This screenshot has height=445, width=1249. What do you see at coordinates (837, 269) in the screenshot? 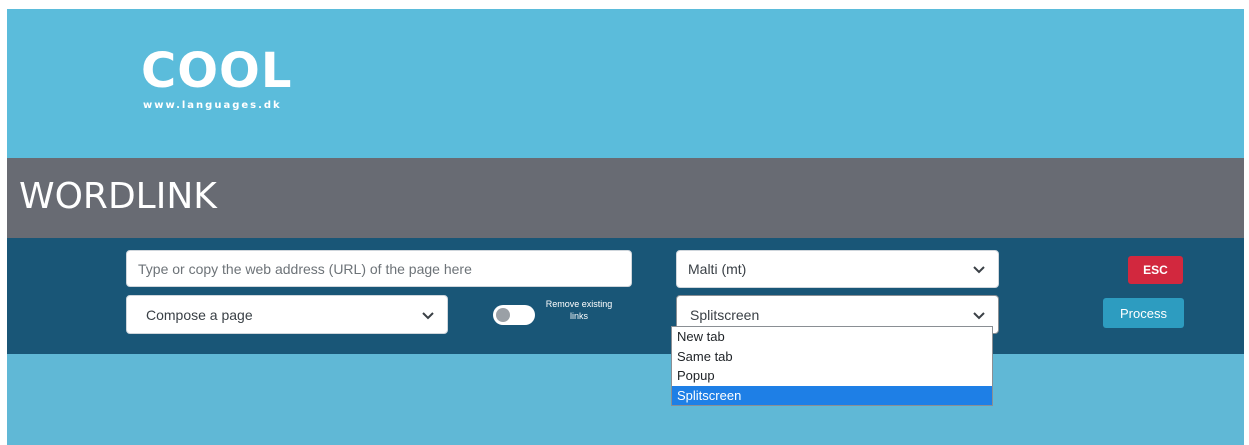
I see `language-select: Malti (mt)` at bounding box center [837, 269].